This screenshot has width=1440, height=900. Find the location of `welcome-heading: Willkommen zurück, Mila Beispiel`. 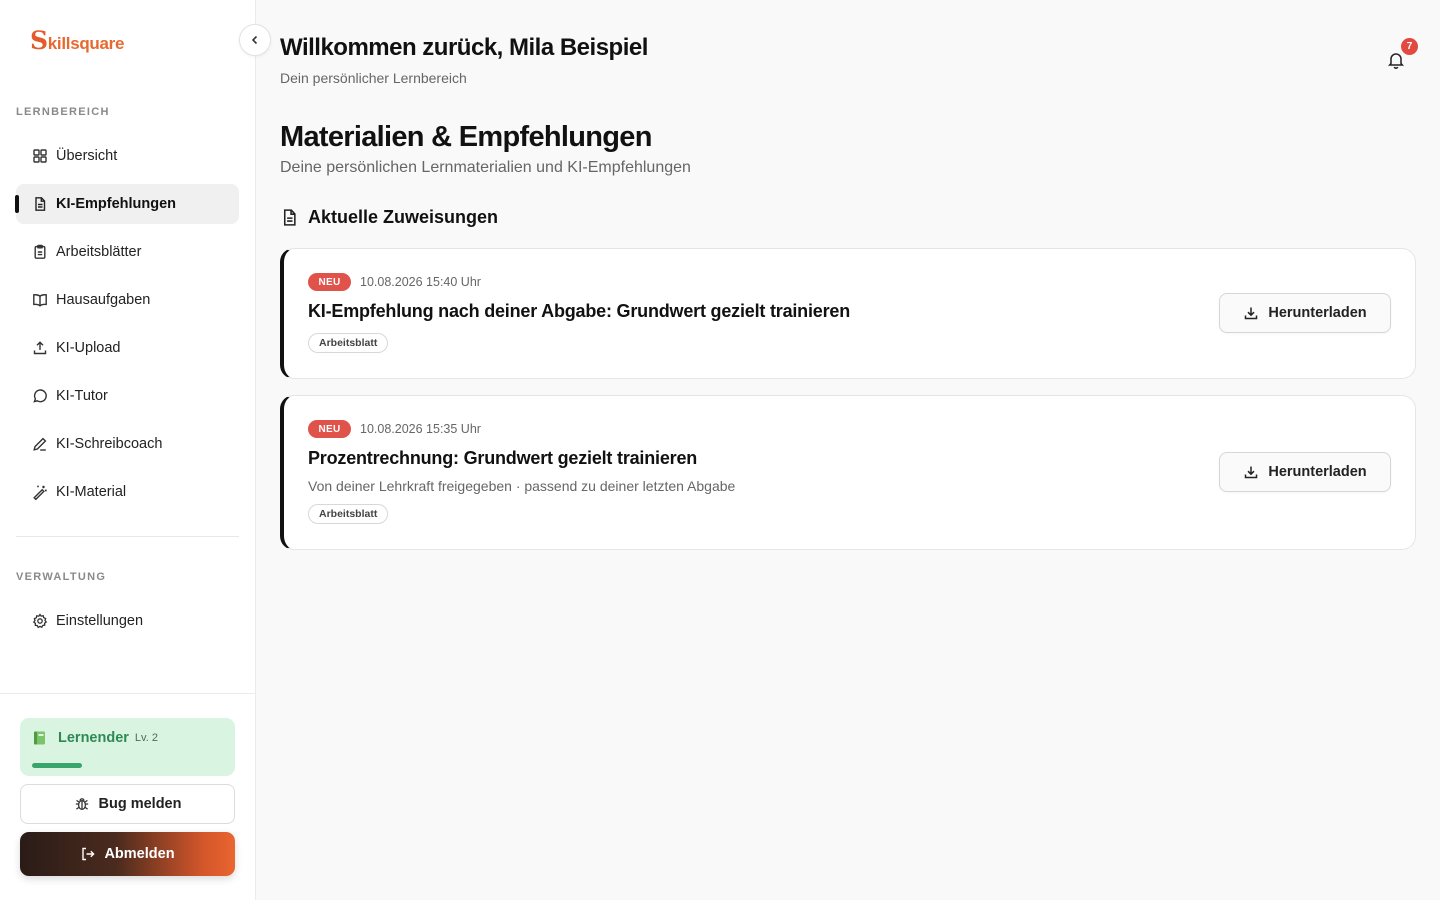

welcome-heading: Willkommen zurück, Mila Beispiel is located at coordinates (464, 47).